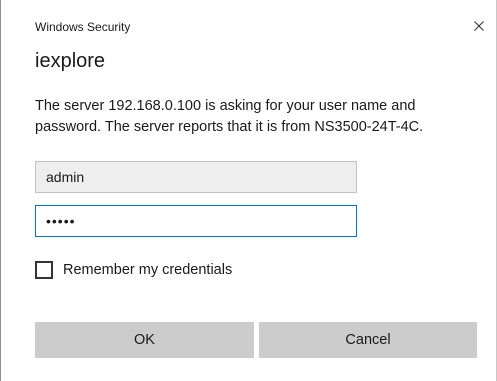  Describe the element at coordinates (196, 177) in the screenshot. I see `username-field` at that location.